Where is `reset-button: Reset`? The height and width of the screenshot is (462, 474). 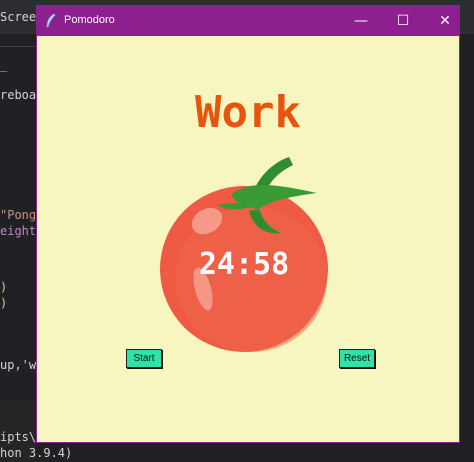 reset-button: Reset is located at coordinates (357, 358).